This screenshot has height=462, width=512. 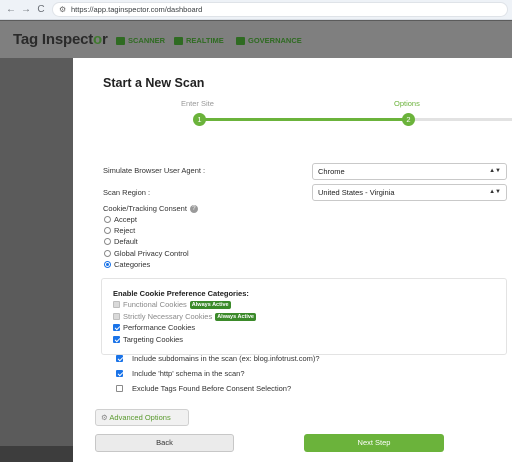 What do you see at coordinates (154, 83) in the screenshot?
I see `modal-title: Start a New Scan` at bounding box center [154, 83].